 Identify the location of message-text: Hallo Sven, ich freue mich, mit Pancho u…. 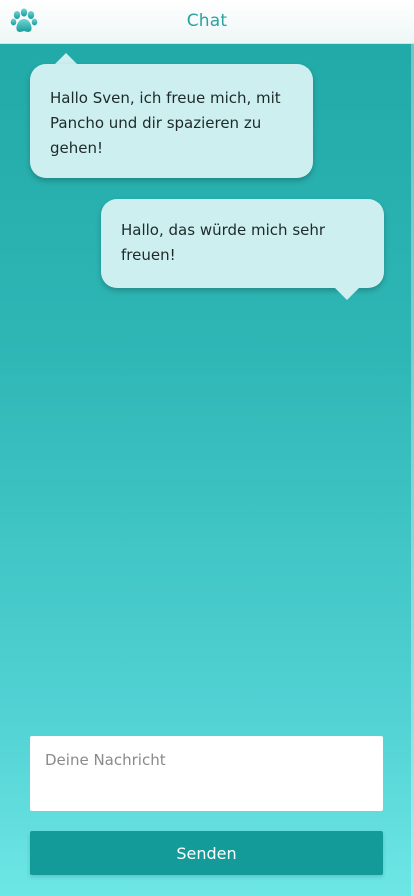
(165, 123).